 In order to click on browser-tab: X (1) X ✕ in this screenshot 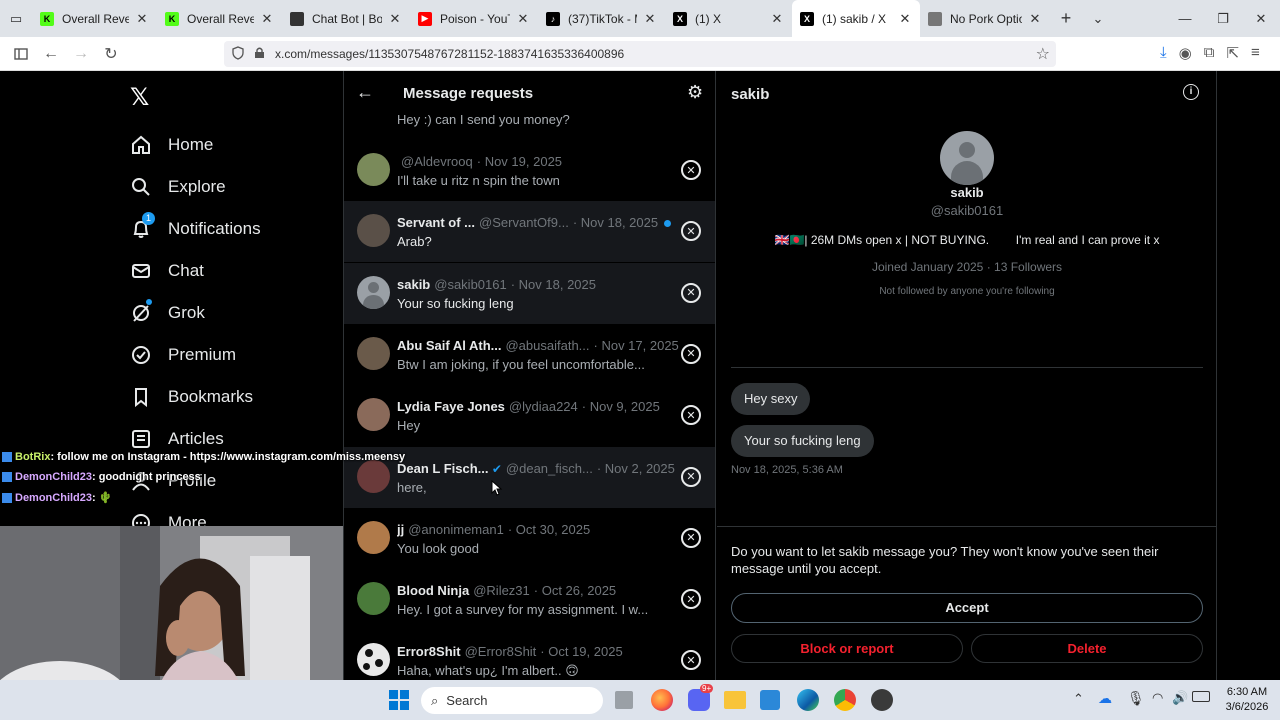, I will do `click(728, 18)`.